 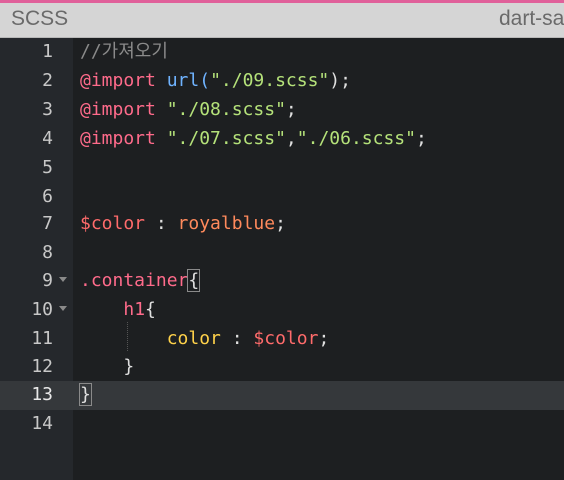 What do you see at coordinates (47, 167) in the screenshot?
I see `line-number: 5` at bounding box center [47, 167].